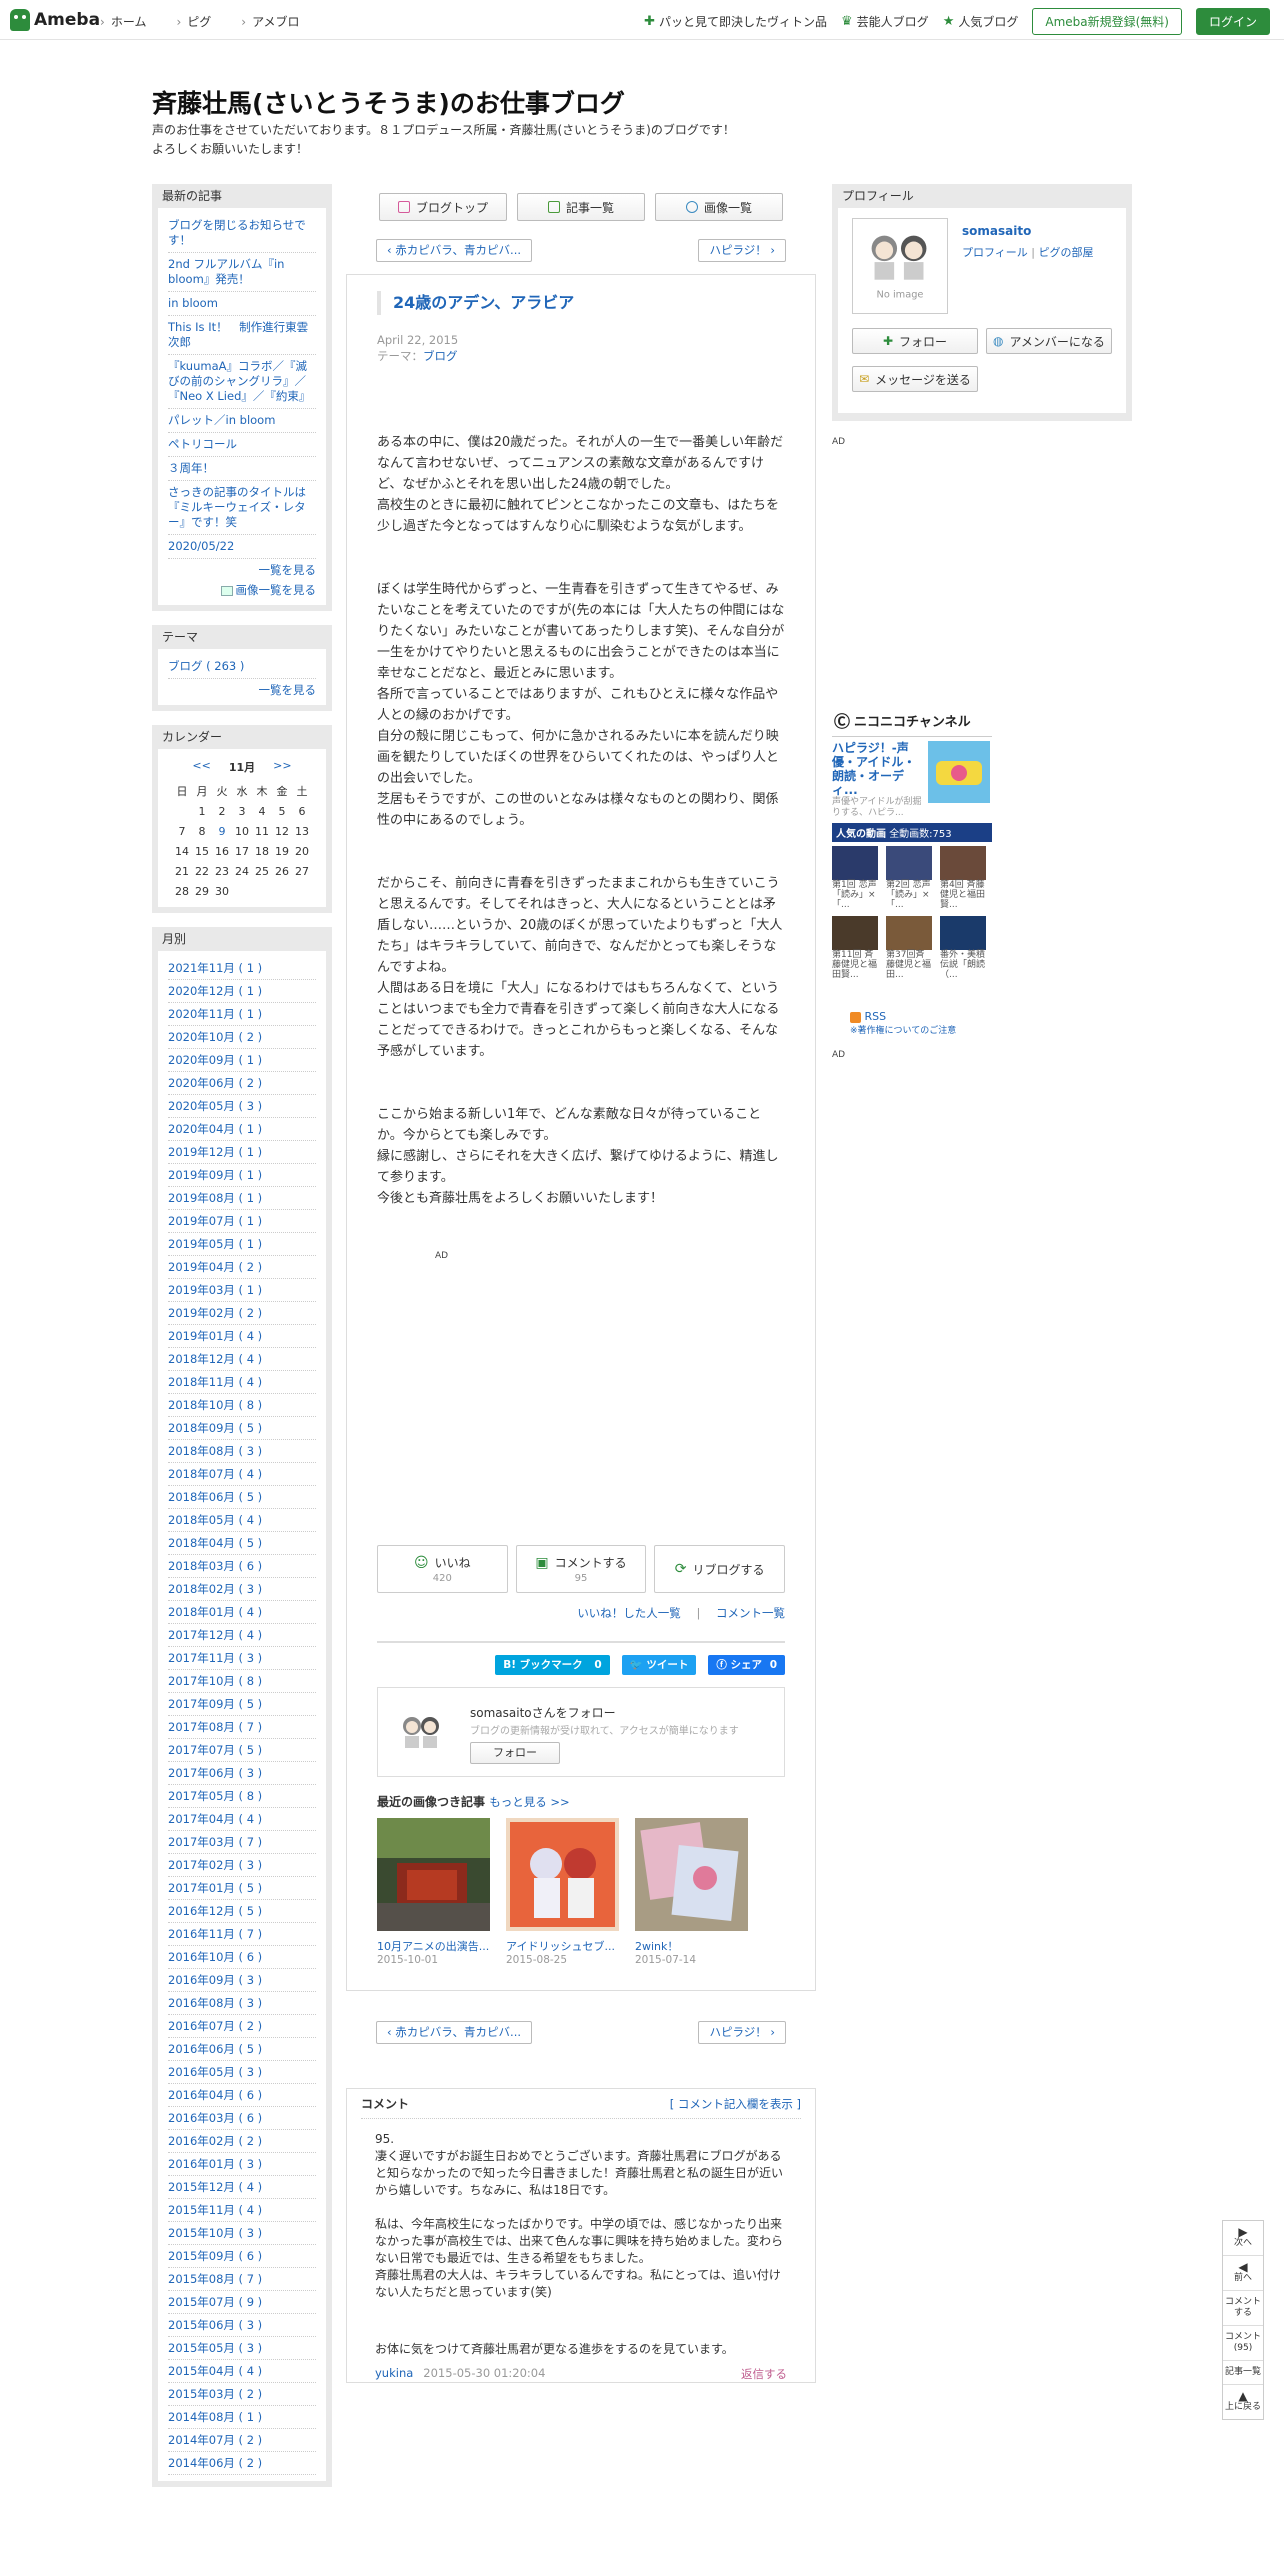  I want to click on monthly-archive-link: 2020年06月 ( 2 ), so click(242, 1083).